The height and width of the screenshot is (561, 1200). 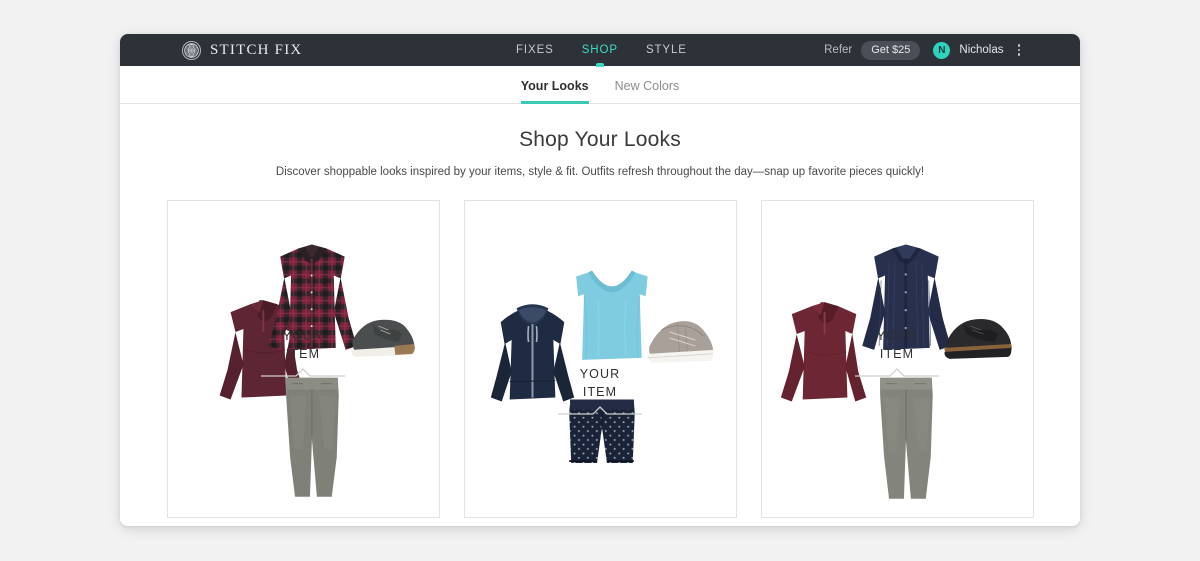 I want to click on item-canvas-sneaker, so click(x=680, y=342).